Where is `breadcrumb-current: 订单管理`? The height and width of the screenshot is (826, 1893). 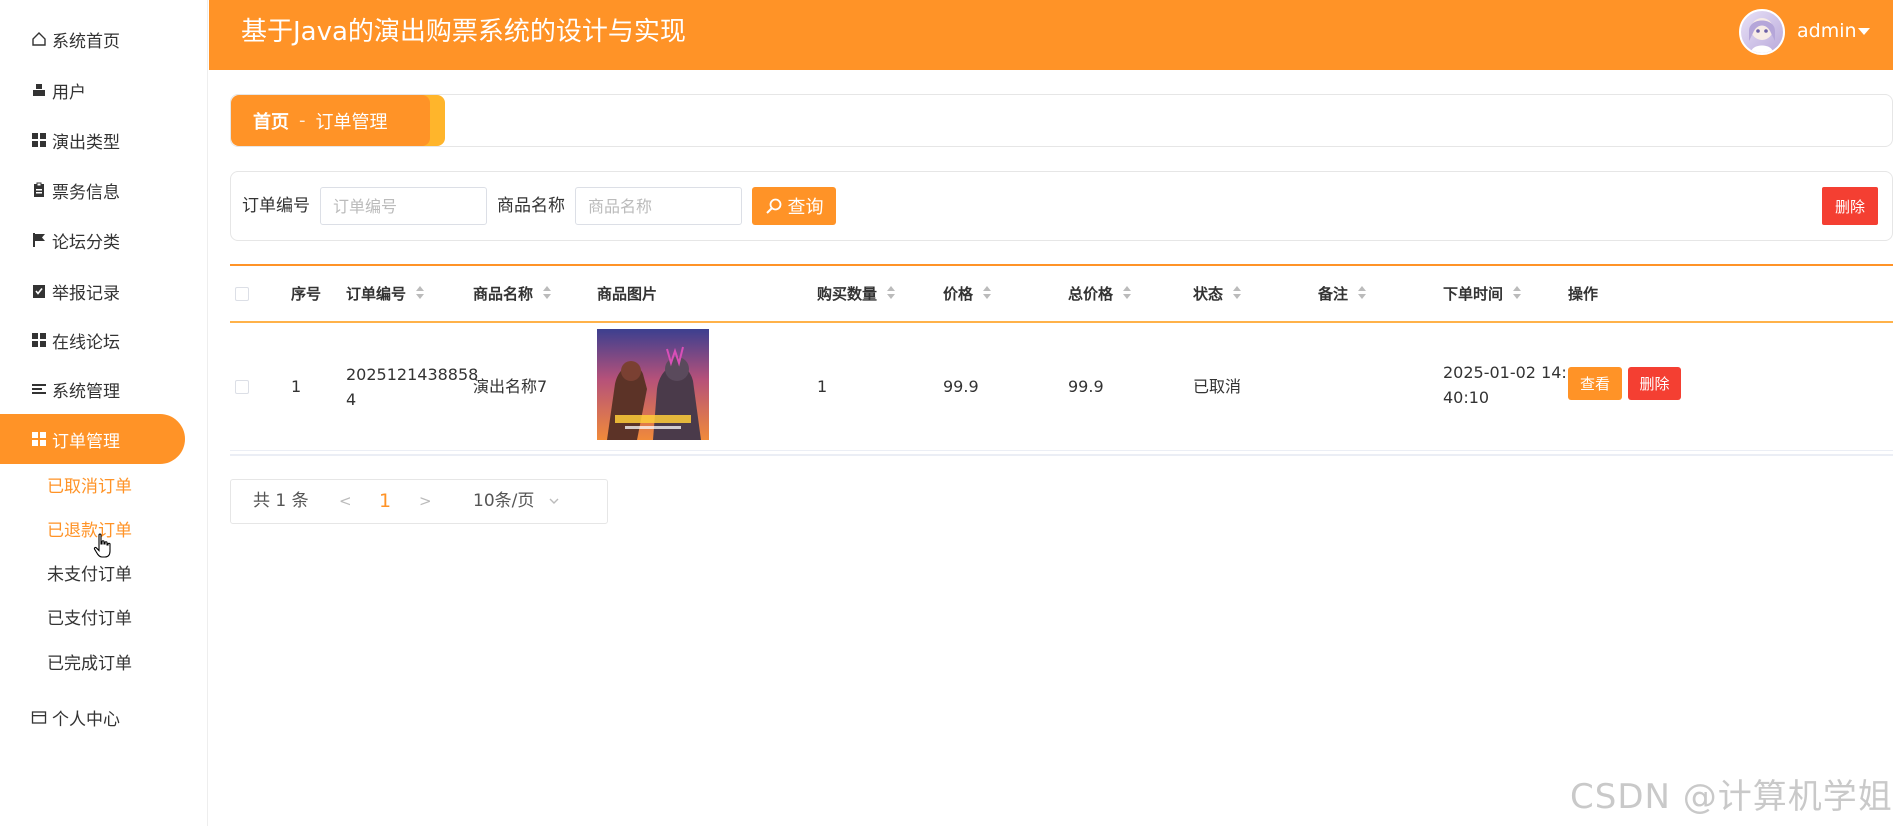 breadcrumb-current: 订单管理 is located at coordinates (351, 122).